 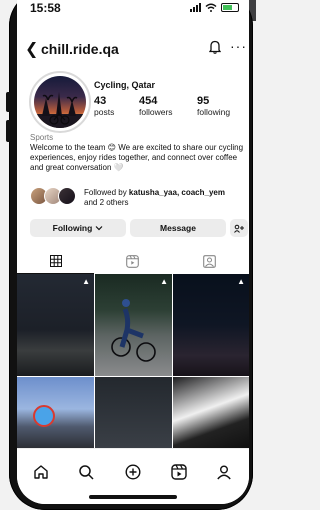 What do you see at coordinates (80, 49) in the screenshot?
I see `username: chill.ride.qa` at bounding box center [80, 49].